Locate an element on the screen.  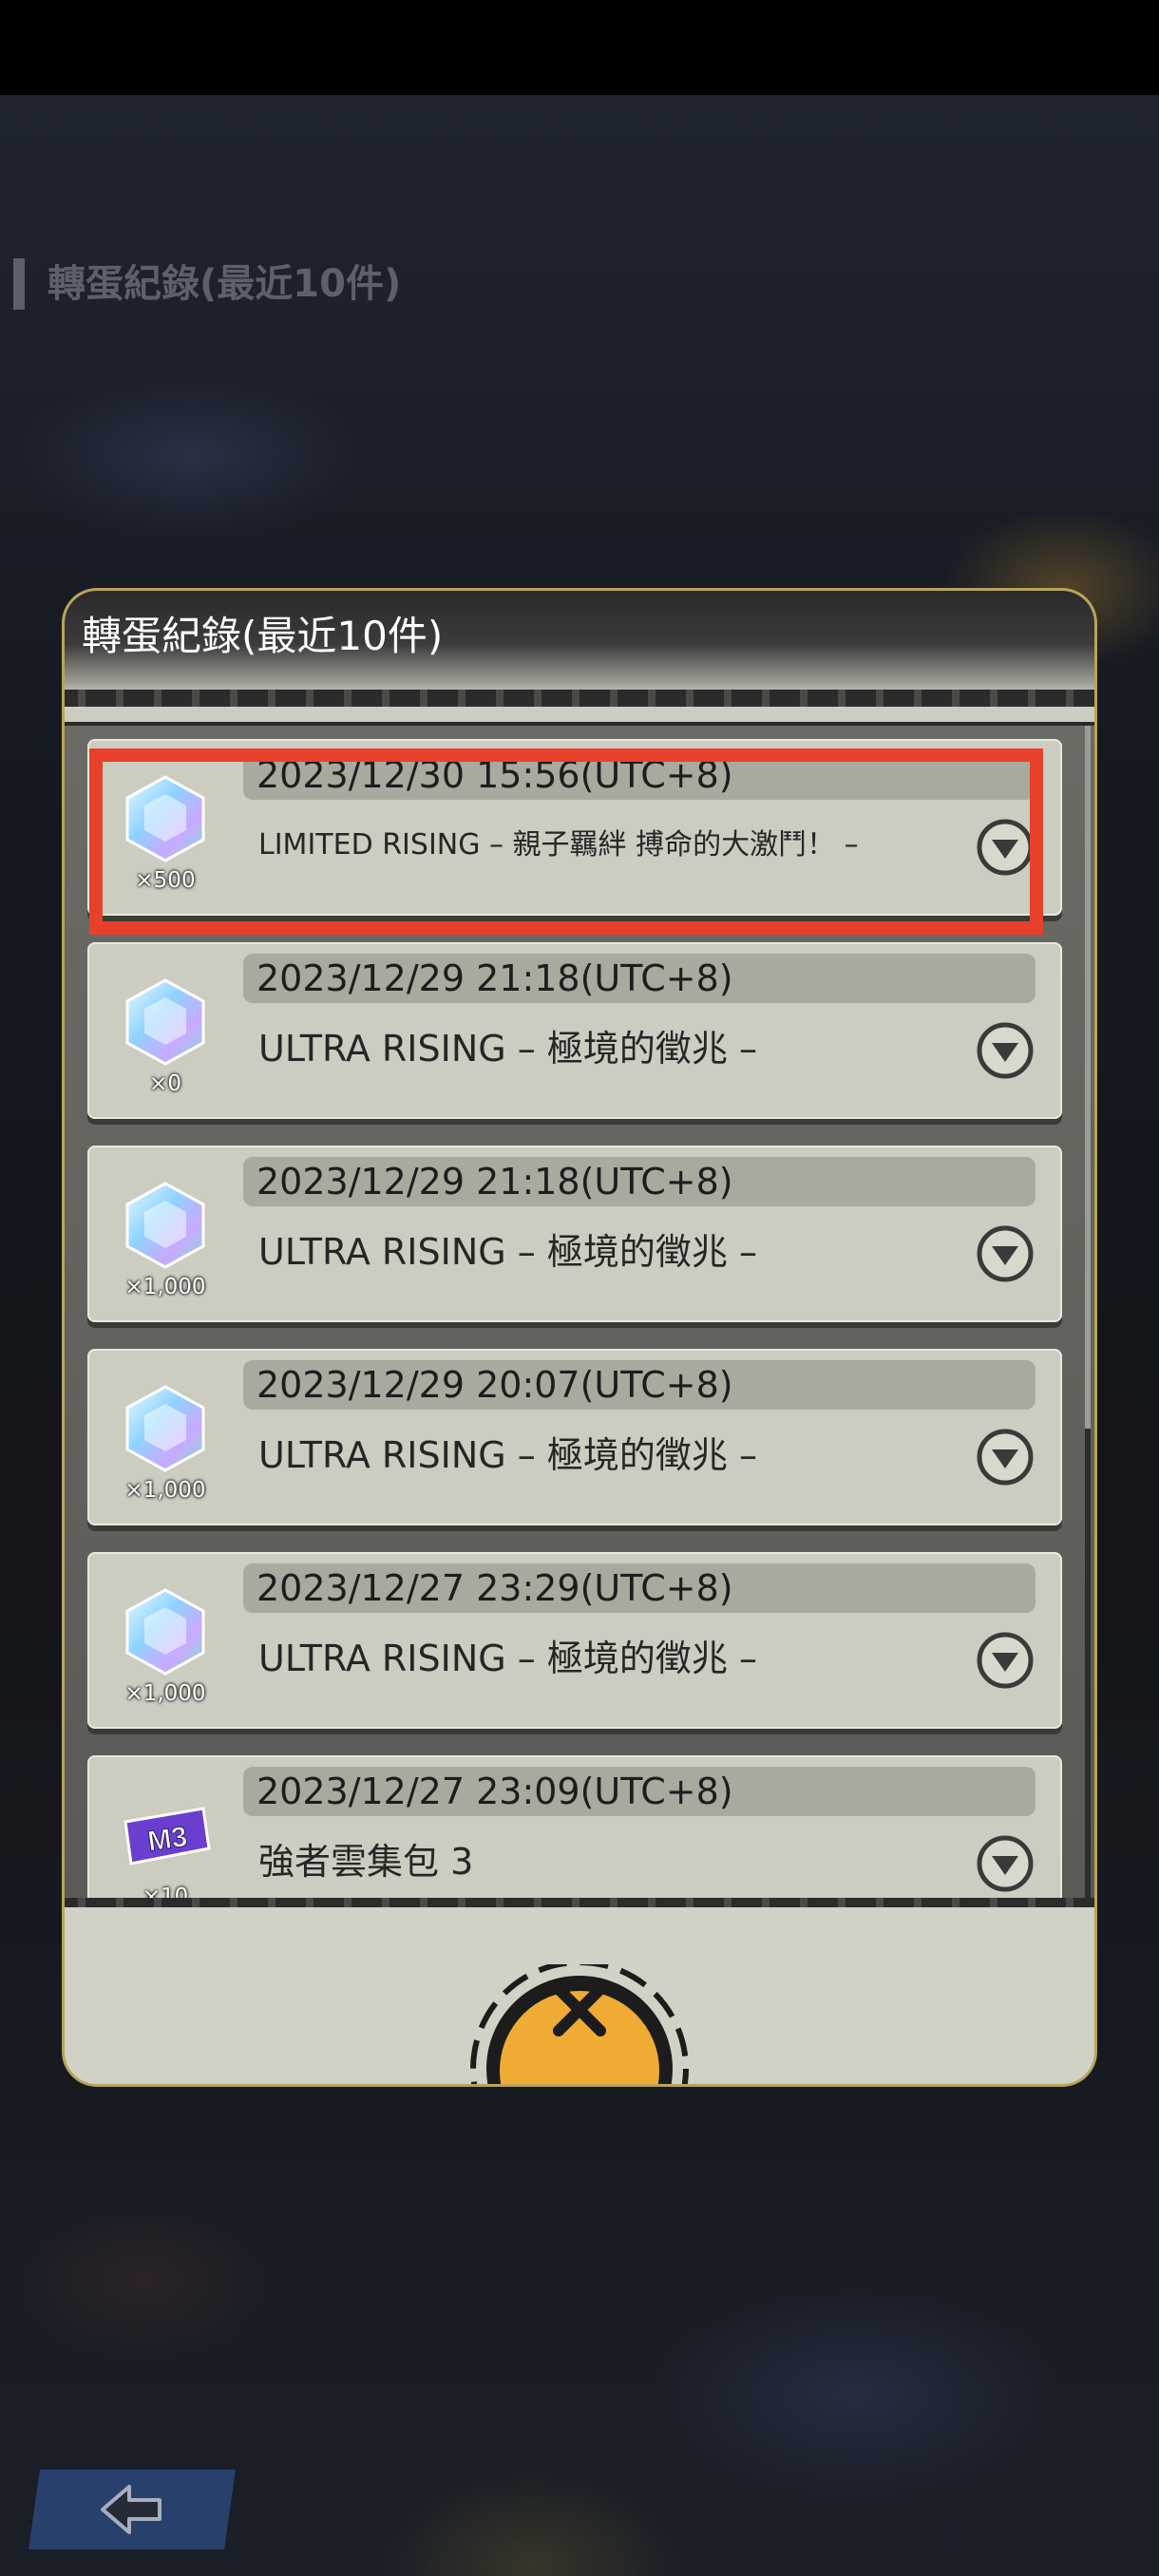
back-button is located at coordinates (132, 2509).